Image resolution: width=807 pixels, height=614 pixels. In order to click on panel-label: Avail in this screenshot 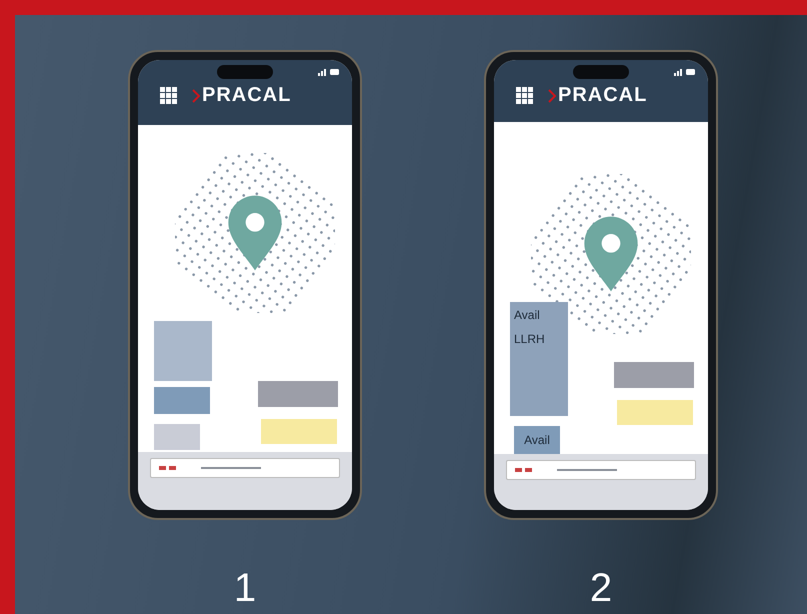, I will do `click(527, 315)`.